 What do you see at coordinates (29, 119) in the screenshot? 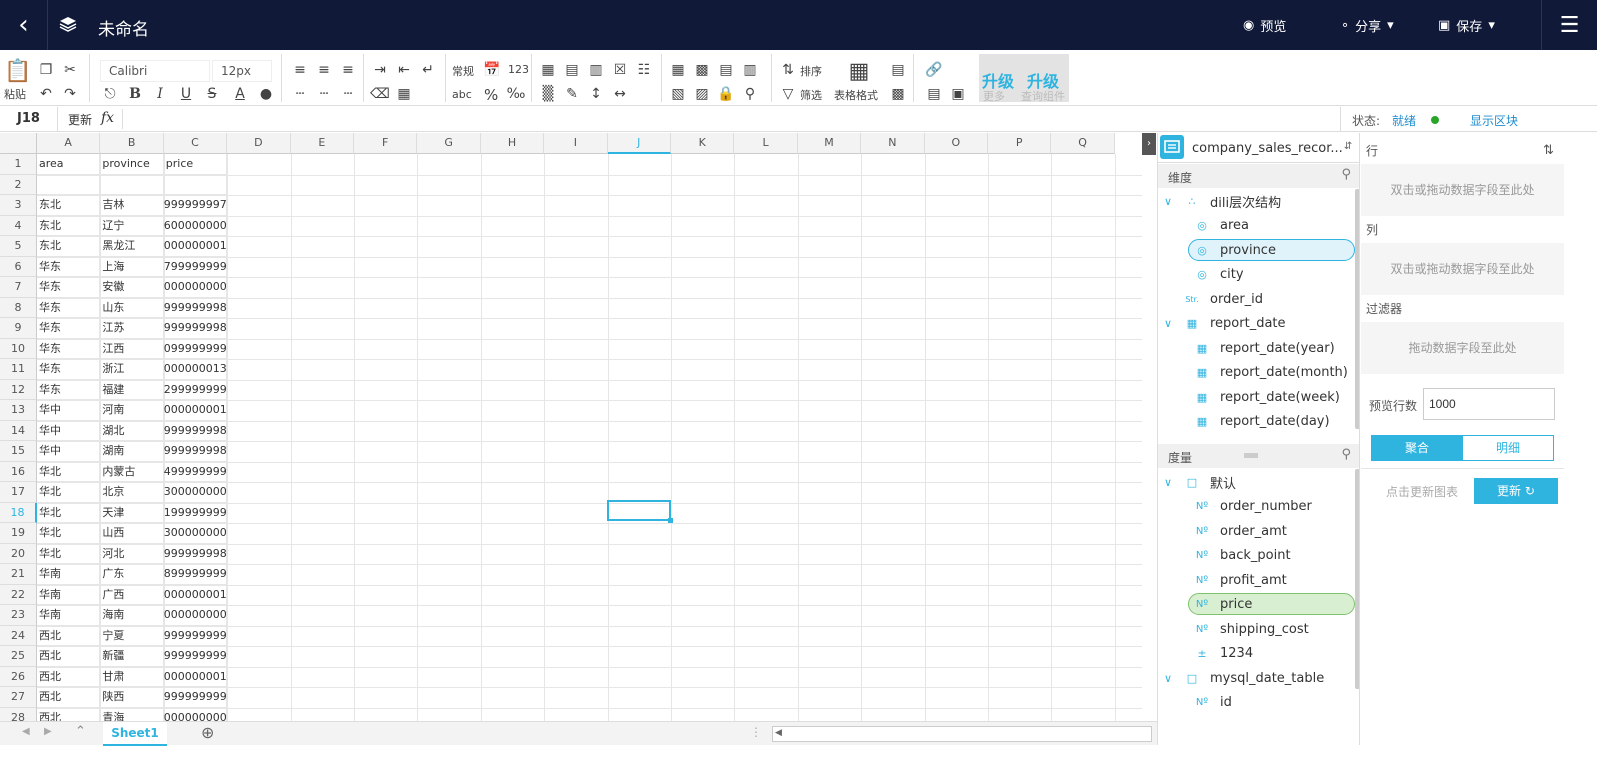
I see `cell-reference: J18` at bounding box center [29, 119].